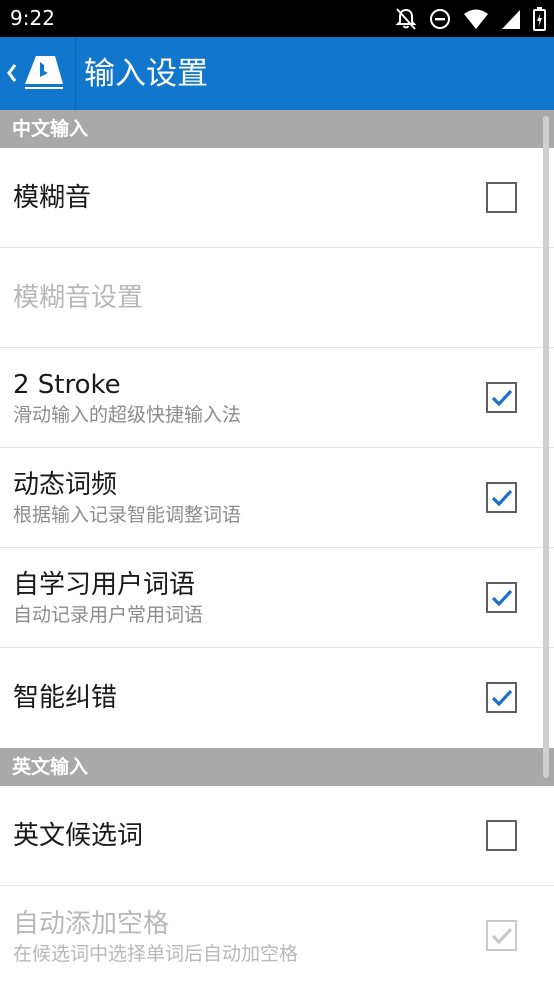 The image size is (554, 985). I want to click on app-bar: 输入设置, so click(277, 73).